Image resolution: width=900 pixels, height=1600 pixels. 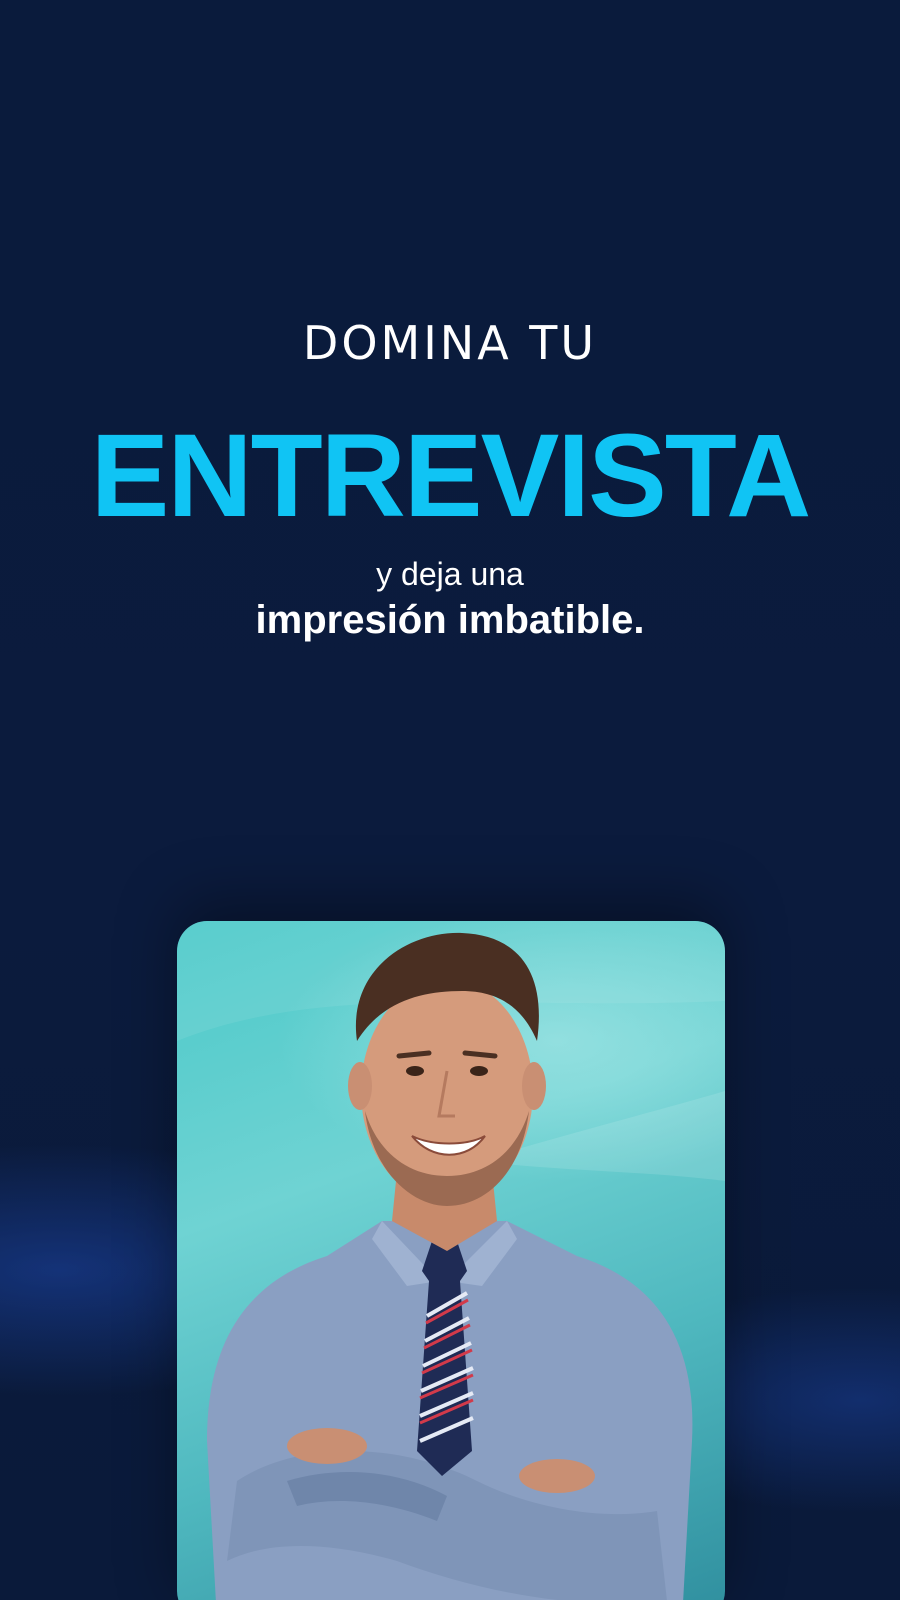 I want to click on subheadline-line-2: impresión imbatible., so click(x=450, y=620).